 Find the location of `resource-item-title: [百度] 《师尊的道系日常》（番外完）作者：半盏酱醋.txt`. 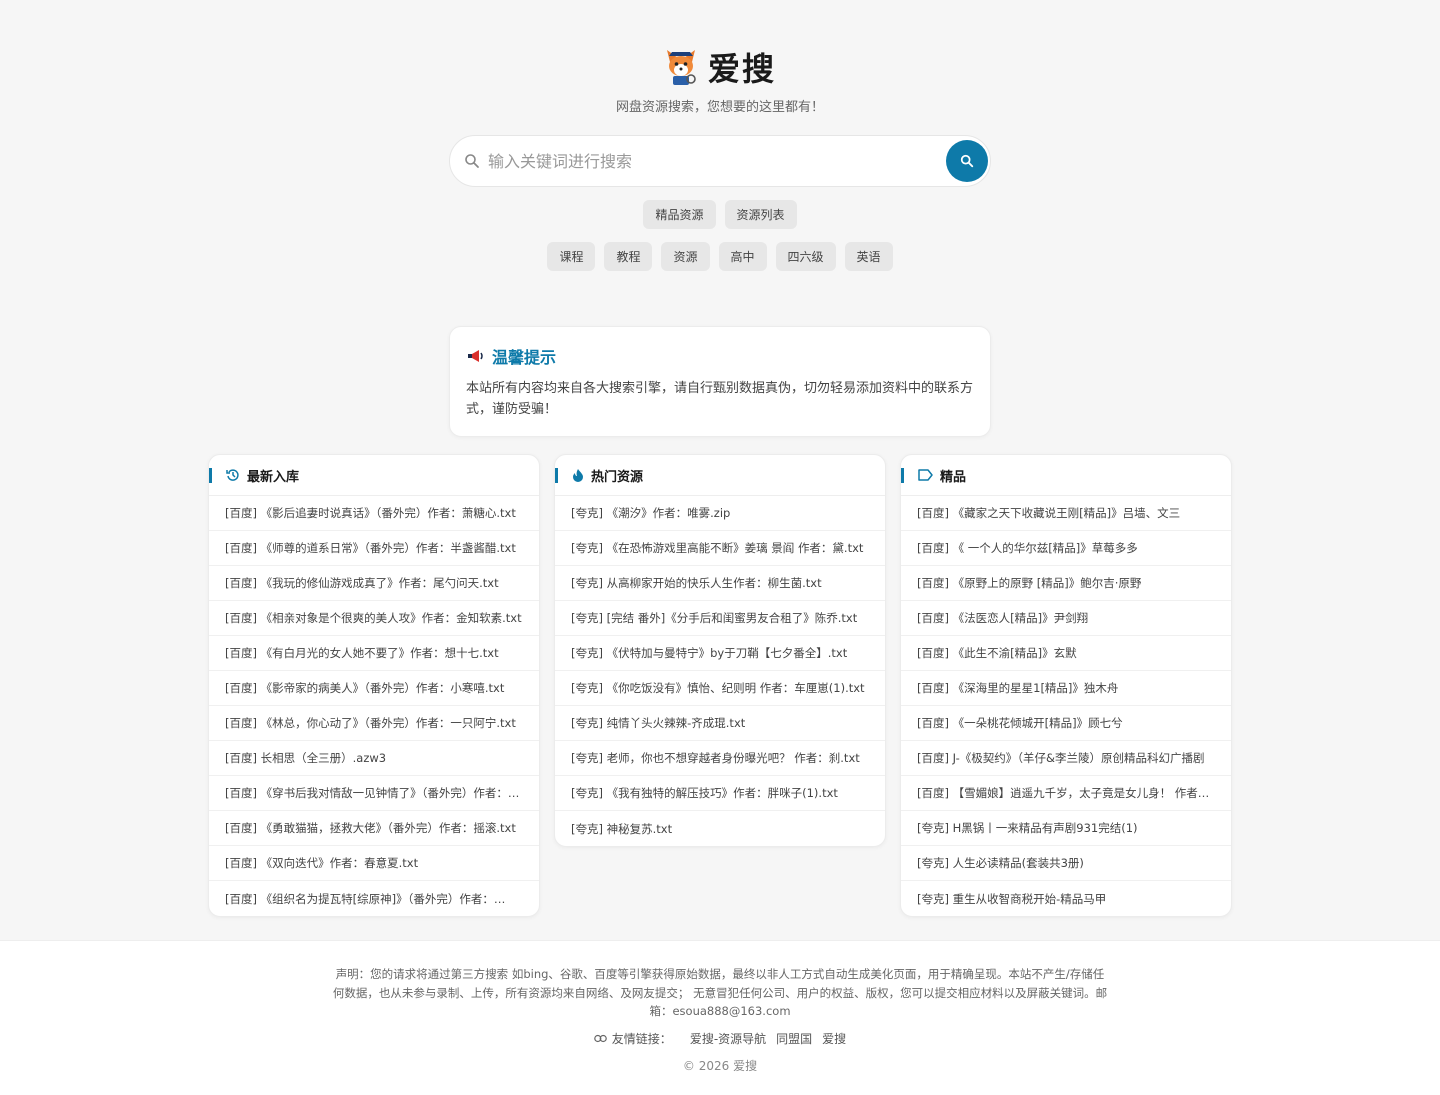

resource-item-title: [百度] 《师尊的道系日常》（番外完）作者：半盏酱醋.txt is located at coordinates (370, 548).